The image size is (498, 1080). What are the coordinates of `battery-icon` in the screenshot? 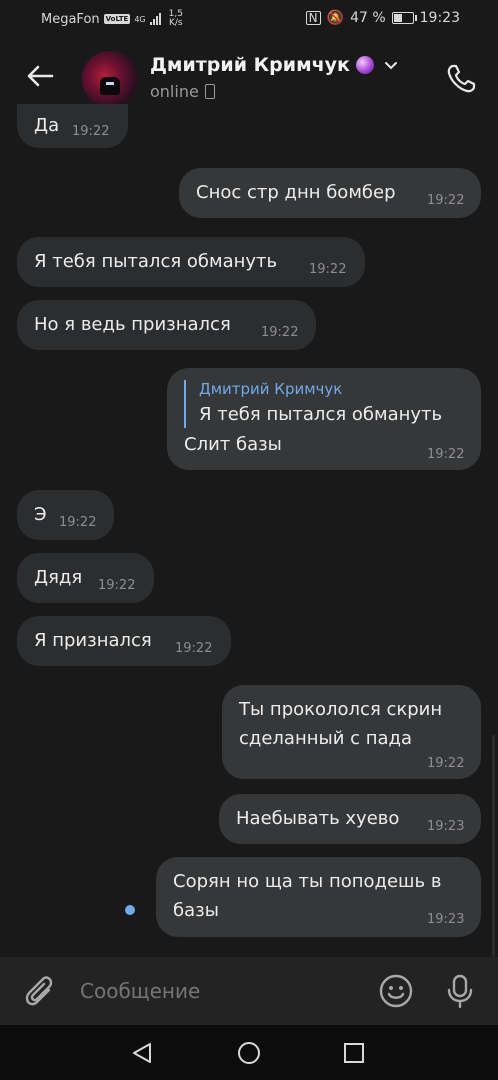 It's located at (404, 18).